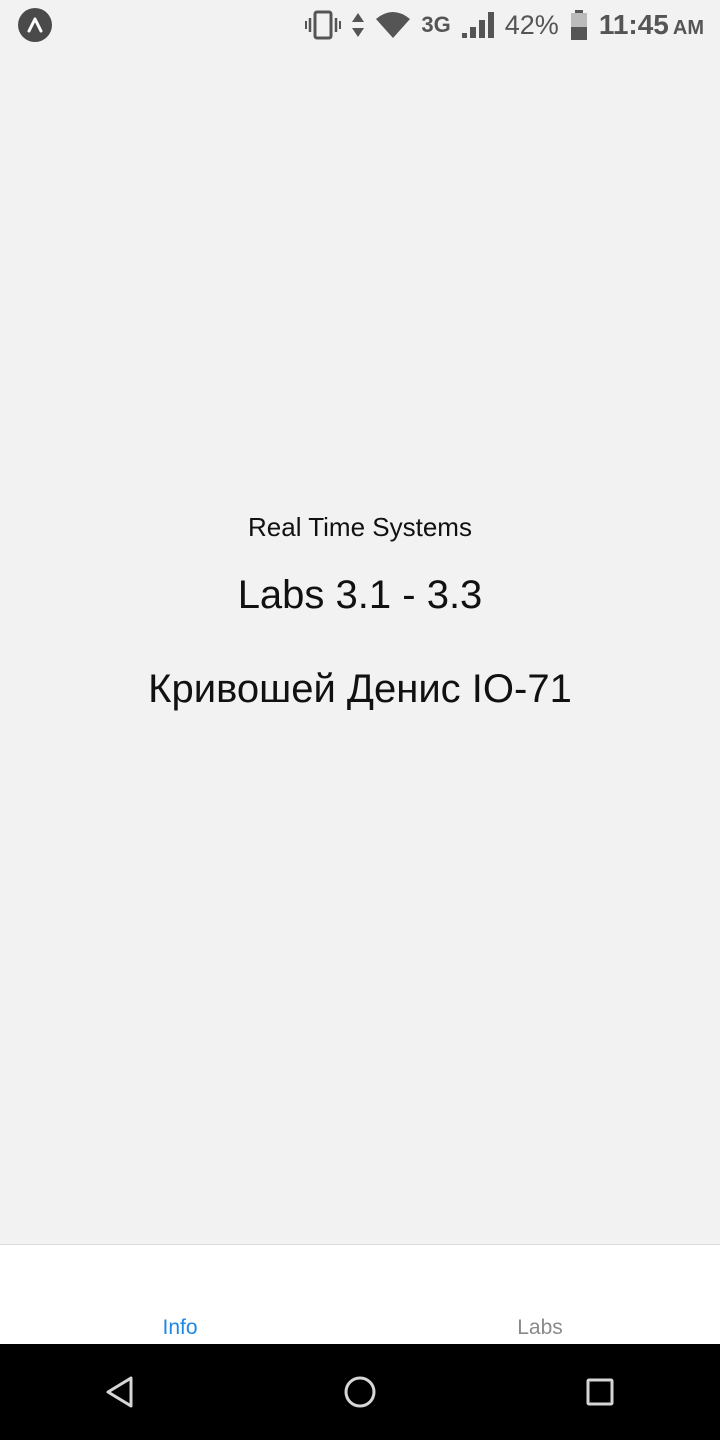 This screenshot has height=1440, width=720. Describe the element at coordinates (180, 1327) in the screenshot. I see `tab-info-label: Info` at that location.